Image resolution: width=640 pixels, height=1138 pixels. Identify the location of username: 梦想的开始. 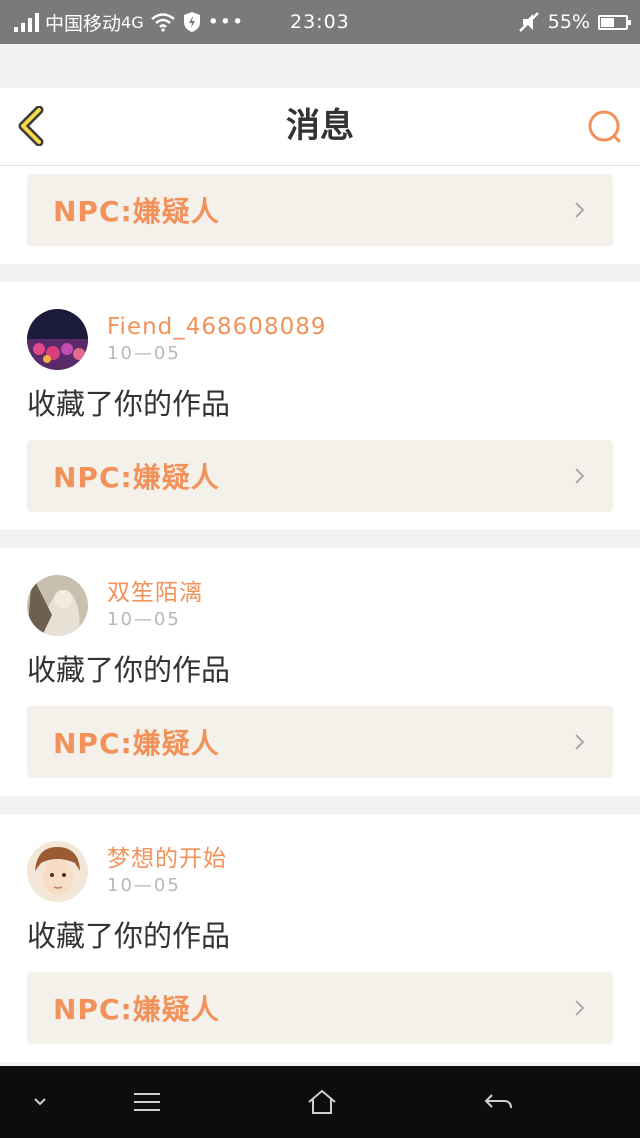
(167, 859).